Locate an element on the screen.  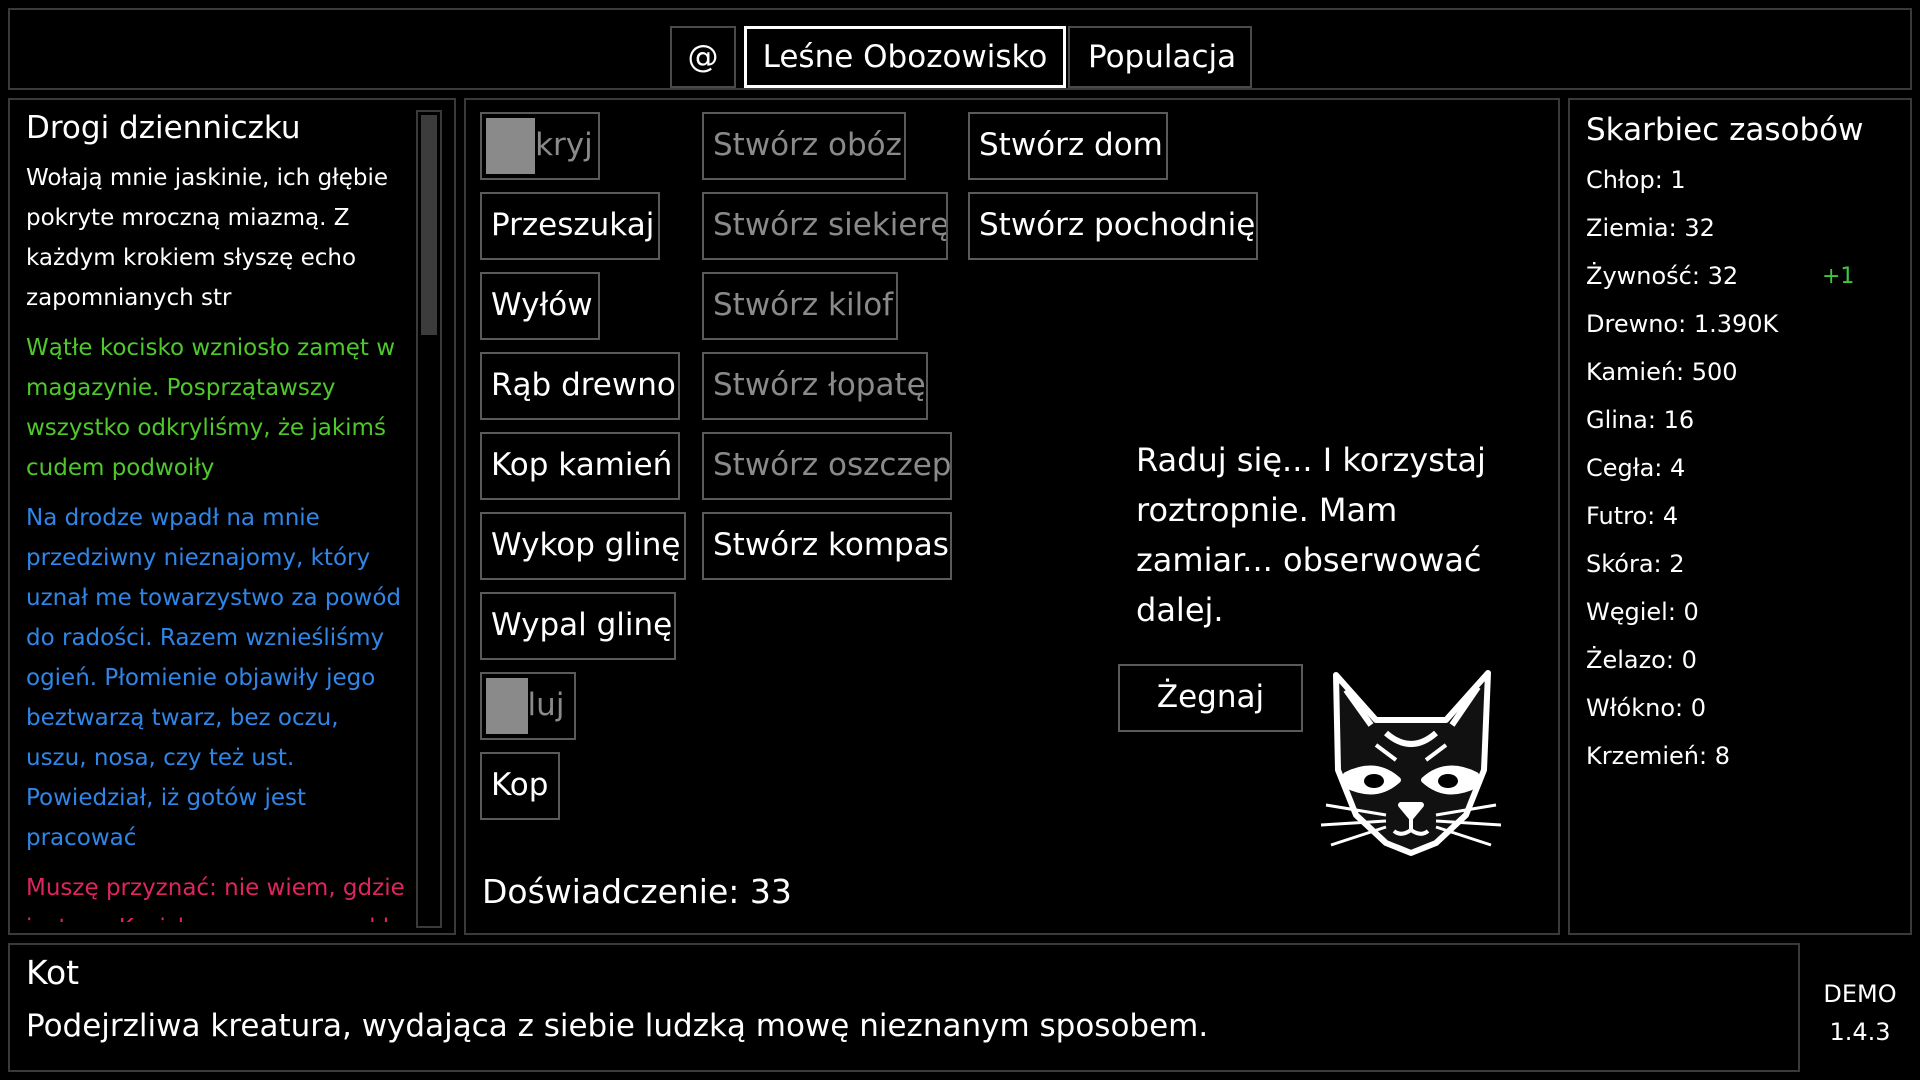
resource-item: Kamień: 500 is located at coordinates (1662, 372).